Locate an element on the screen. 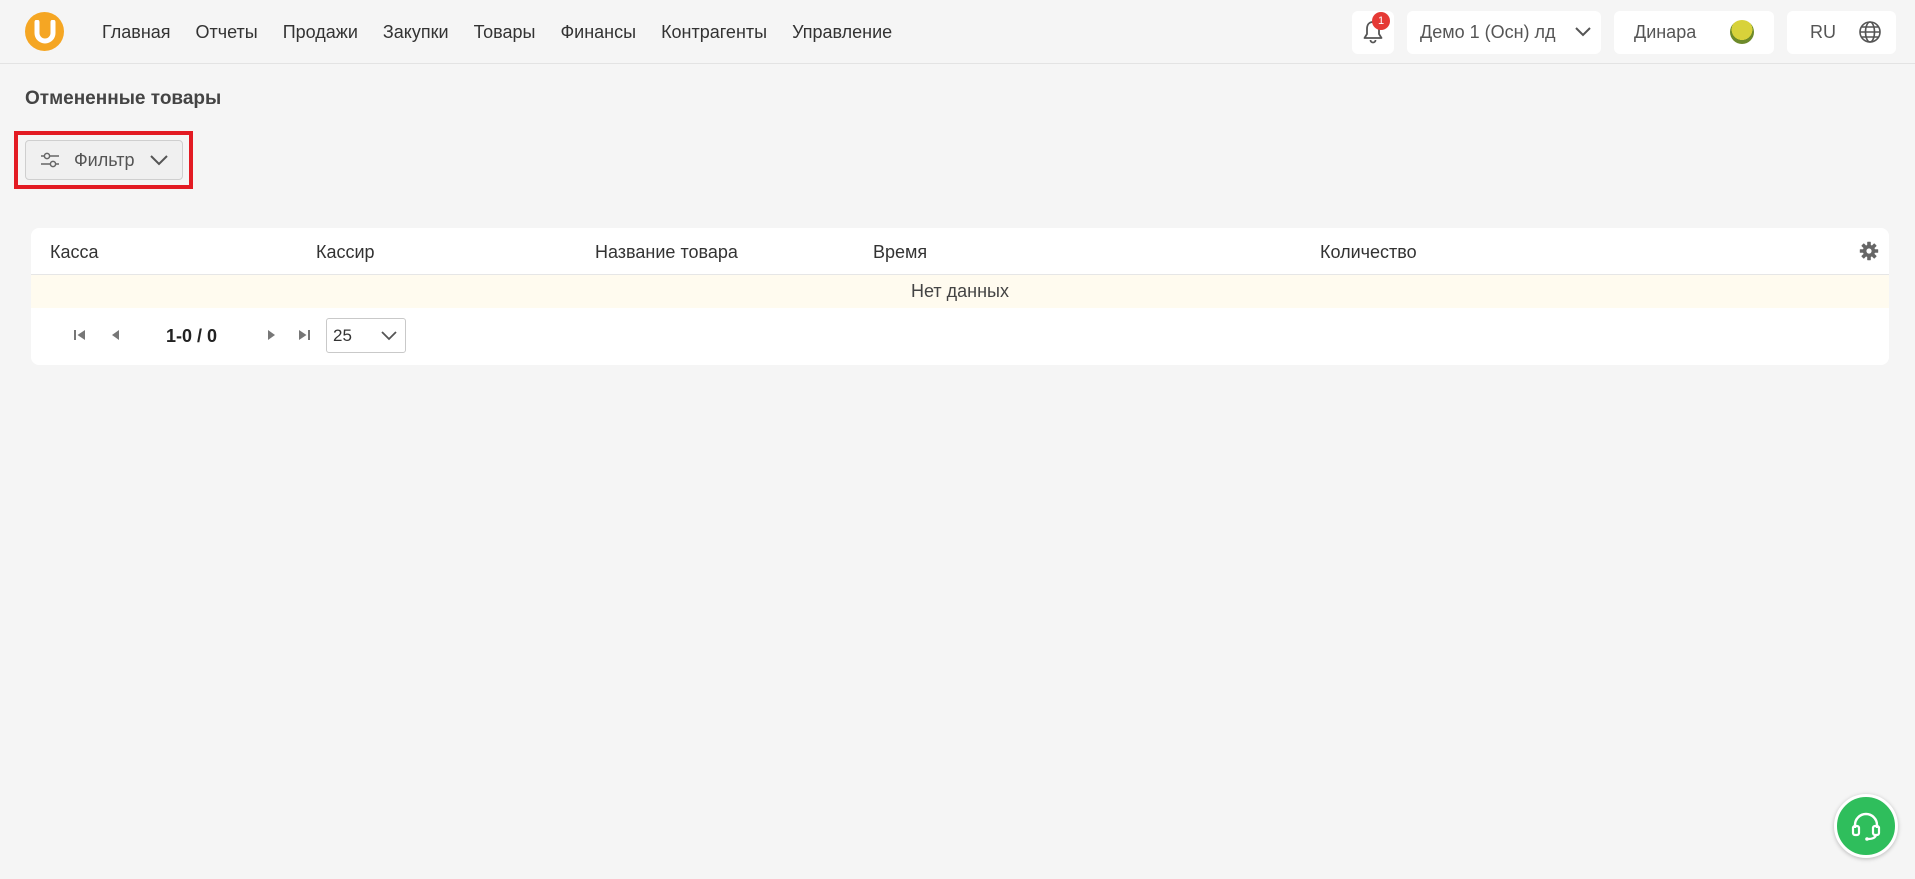  nav-item-sales: Продажи is located at coordinates (320, 32).